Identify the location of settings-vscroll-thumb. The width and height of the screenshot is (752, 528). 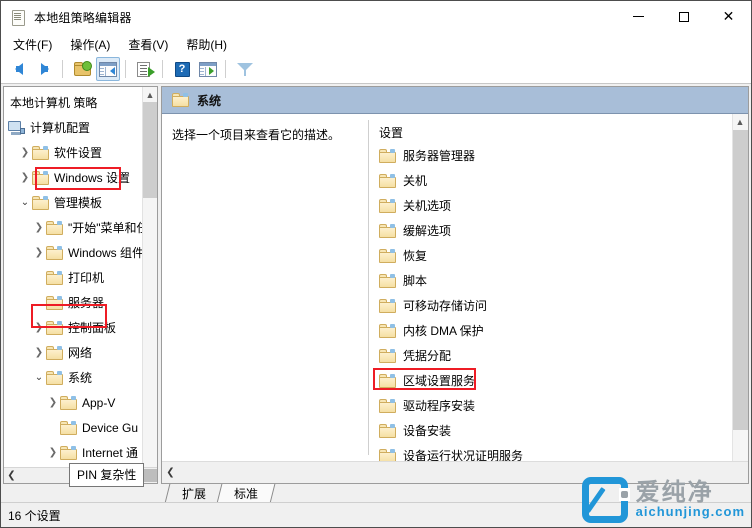
(740, 280).